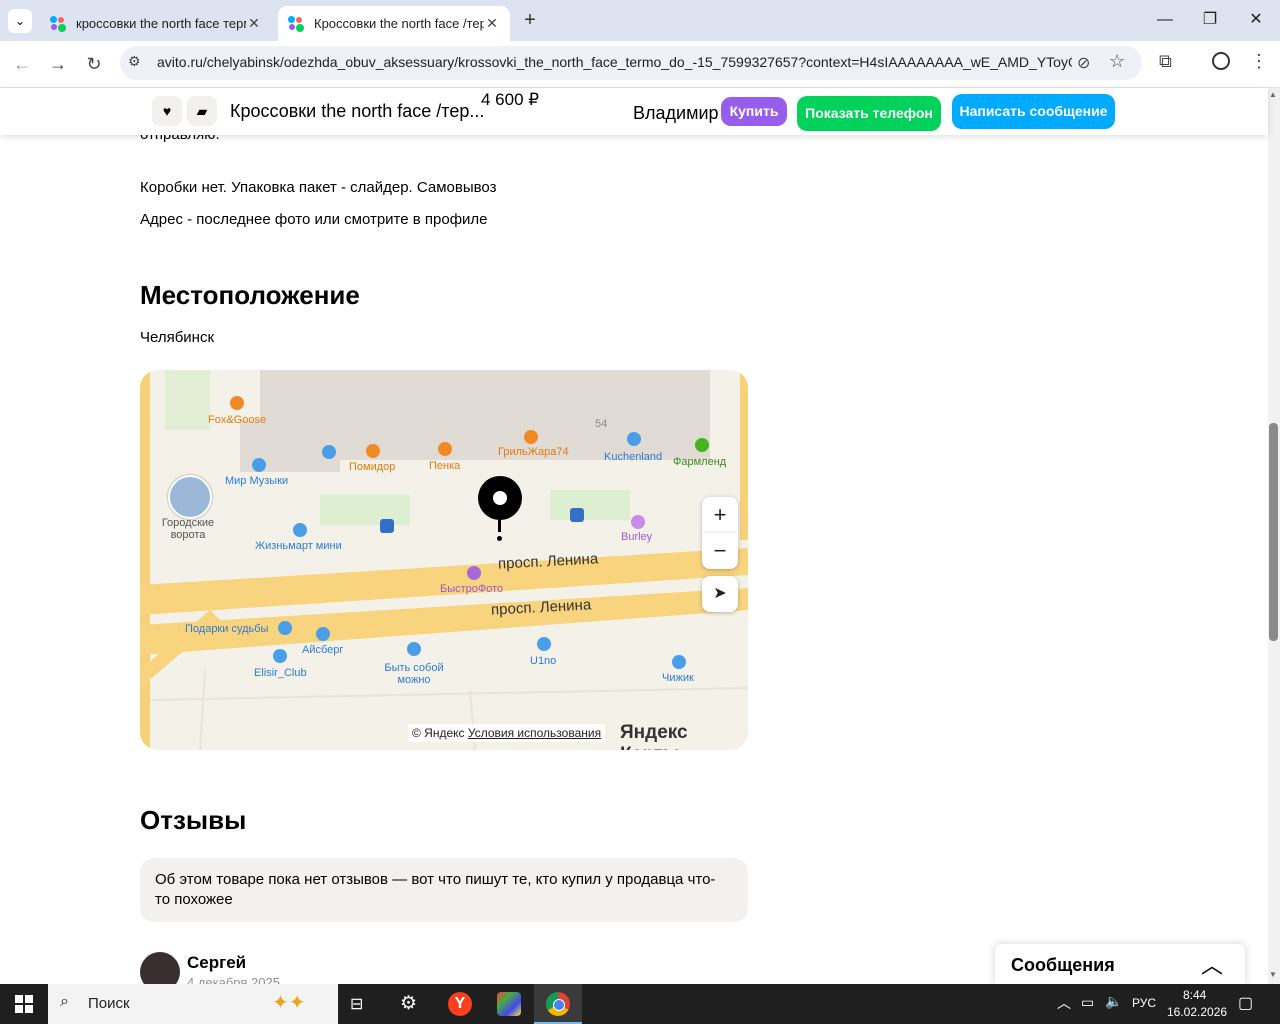 The image size is (1280, 1024). I want to click on new-tab-button: +, so click(530, 20).